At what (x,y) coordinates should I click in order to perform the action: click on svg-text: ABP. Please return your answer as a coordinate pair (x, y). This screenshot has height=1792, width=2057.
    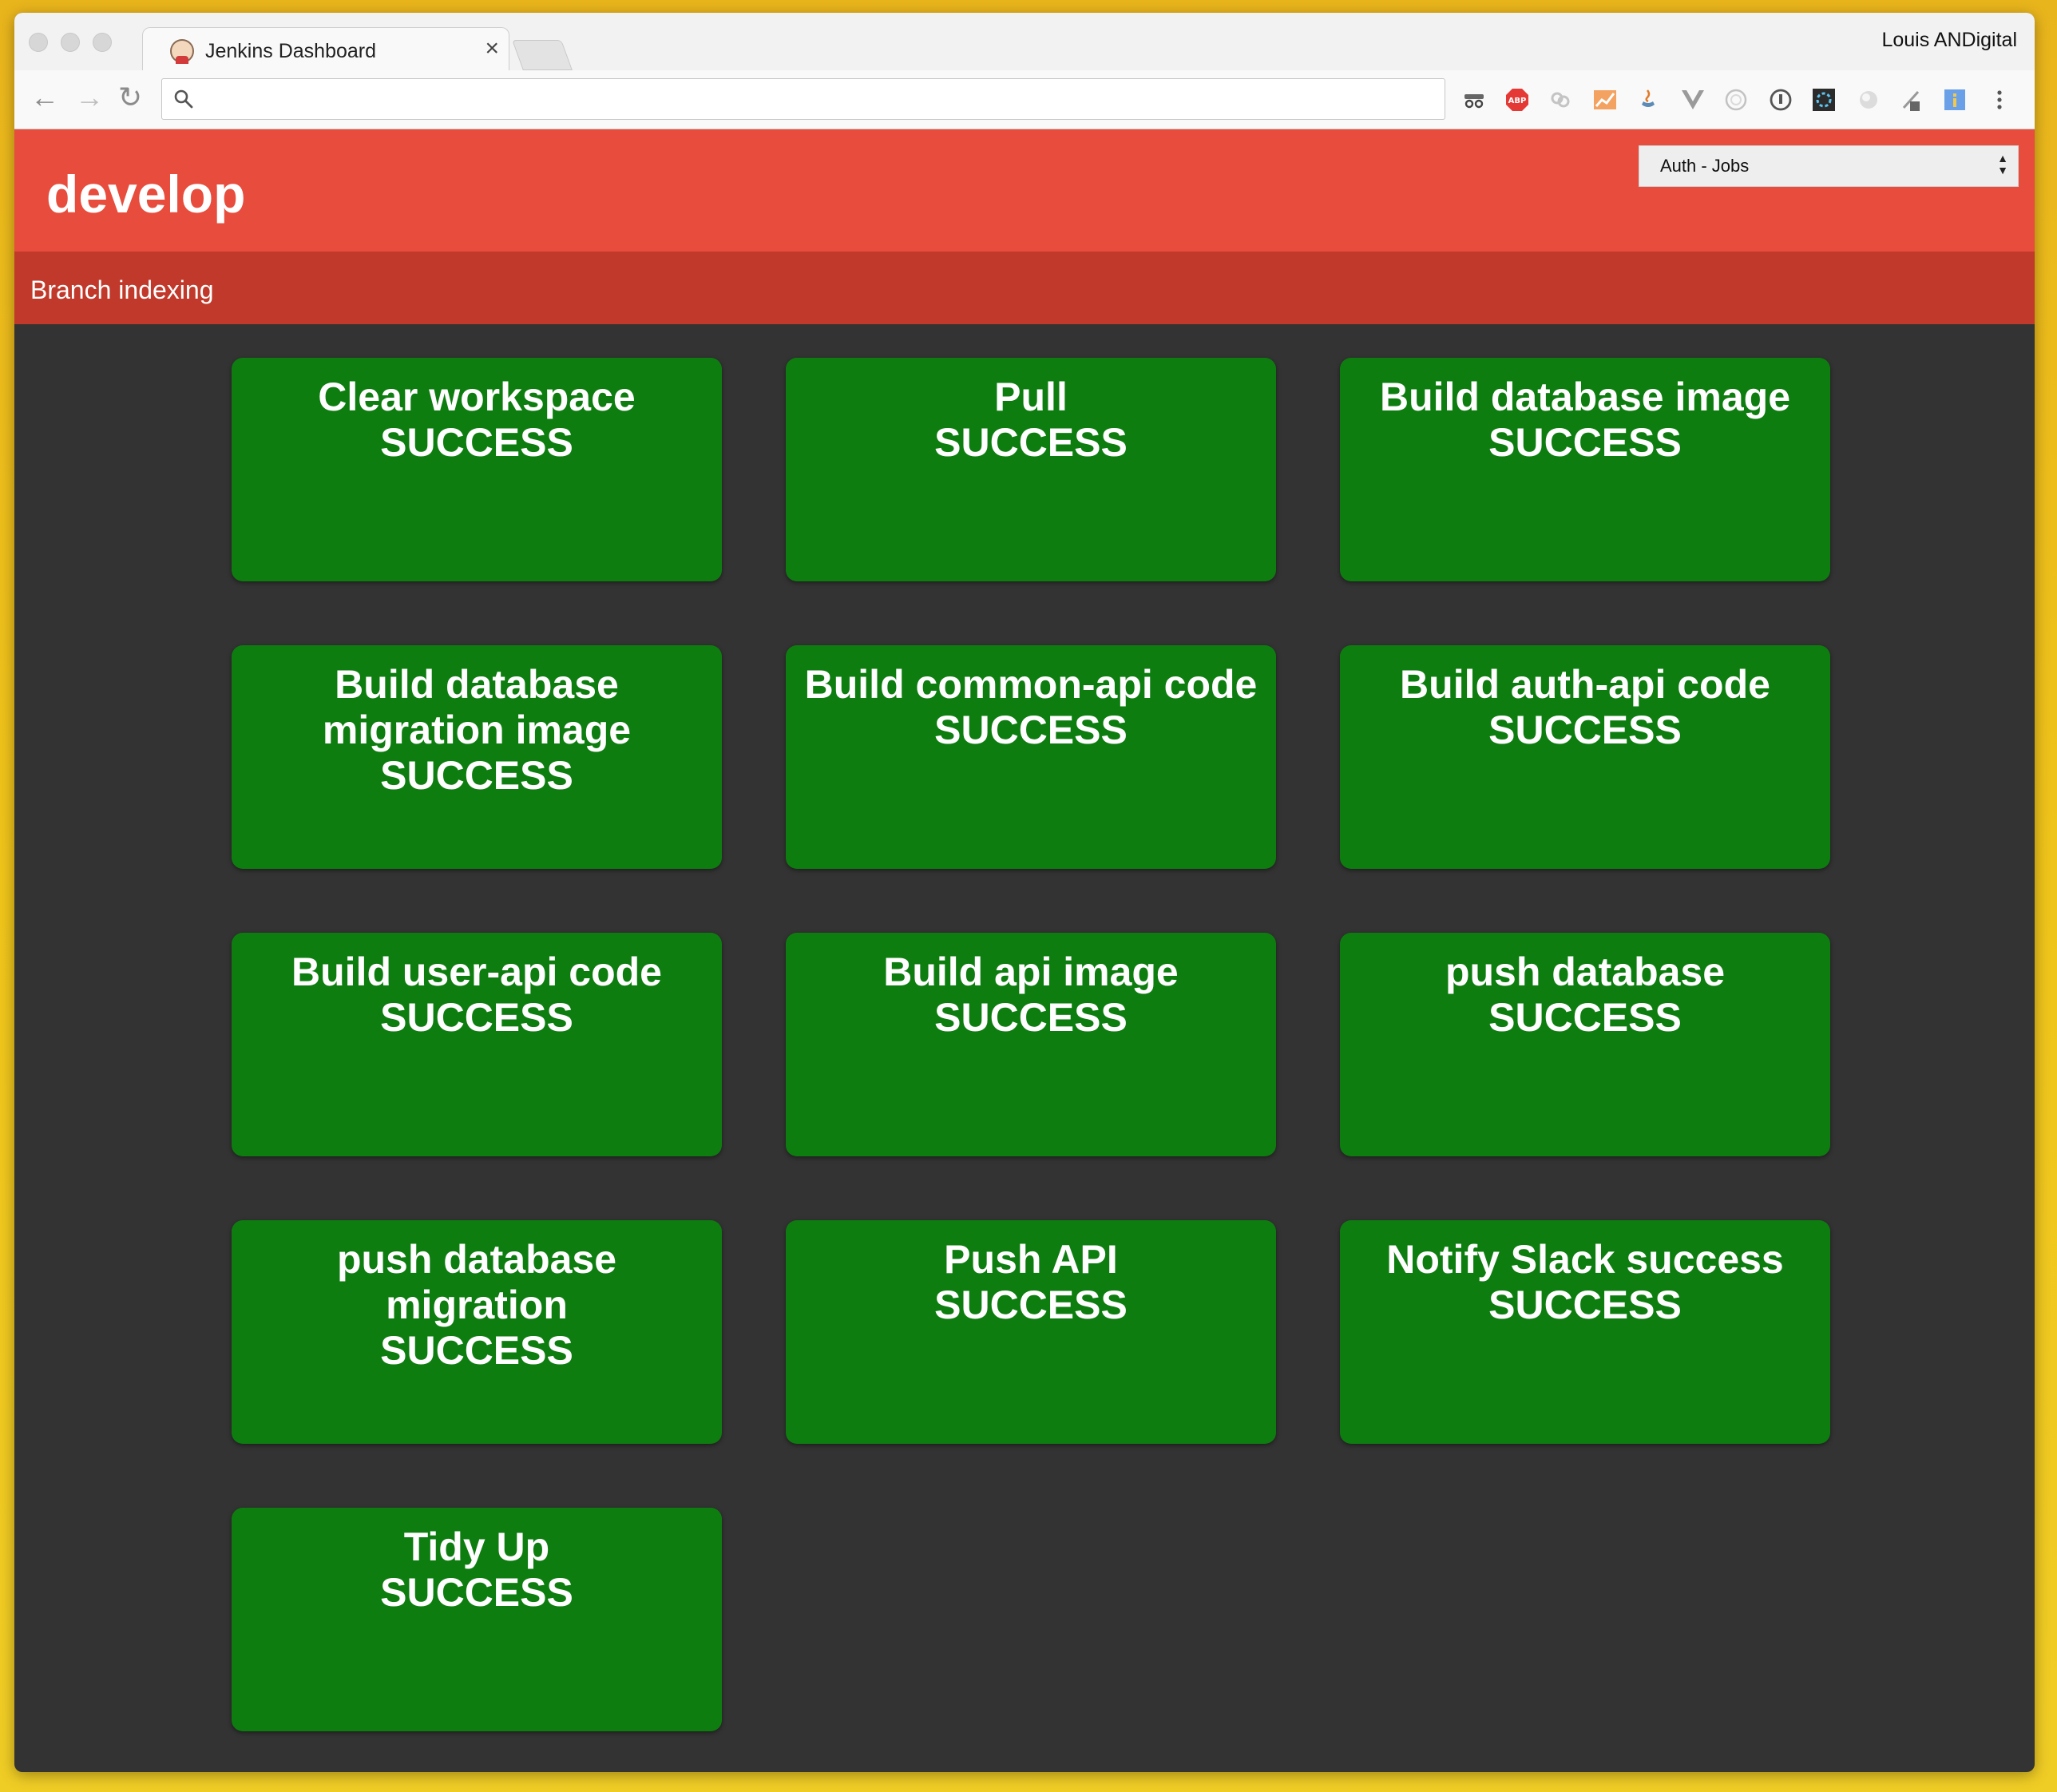
    Looking at the image, I should click on (1518, 101).